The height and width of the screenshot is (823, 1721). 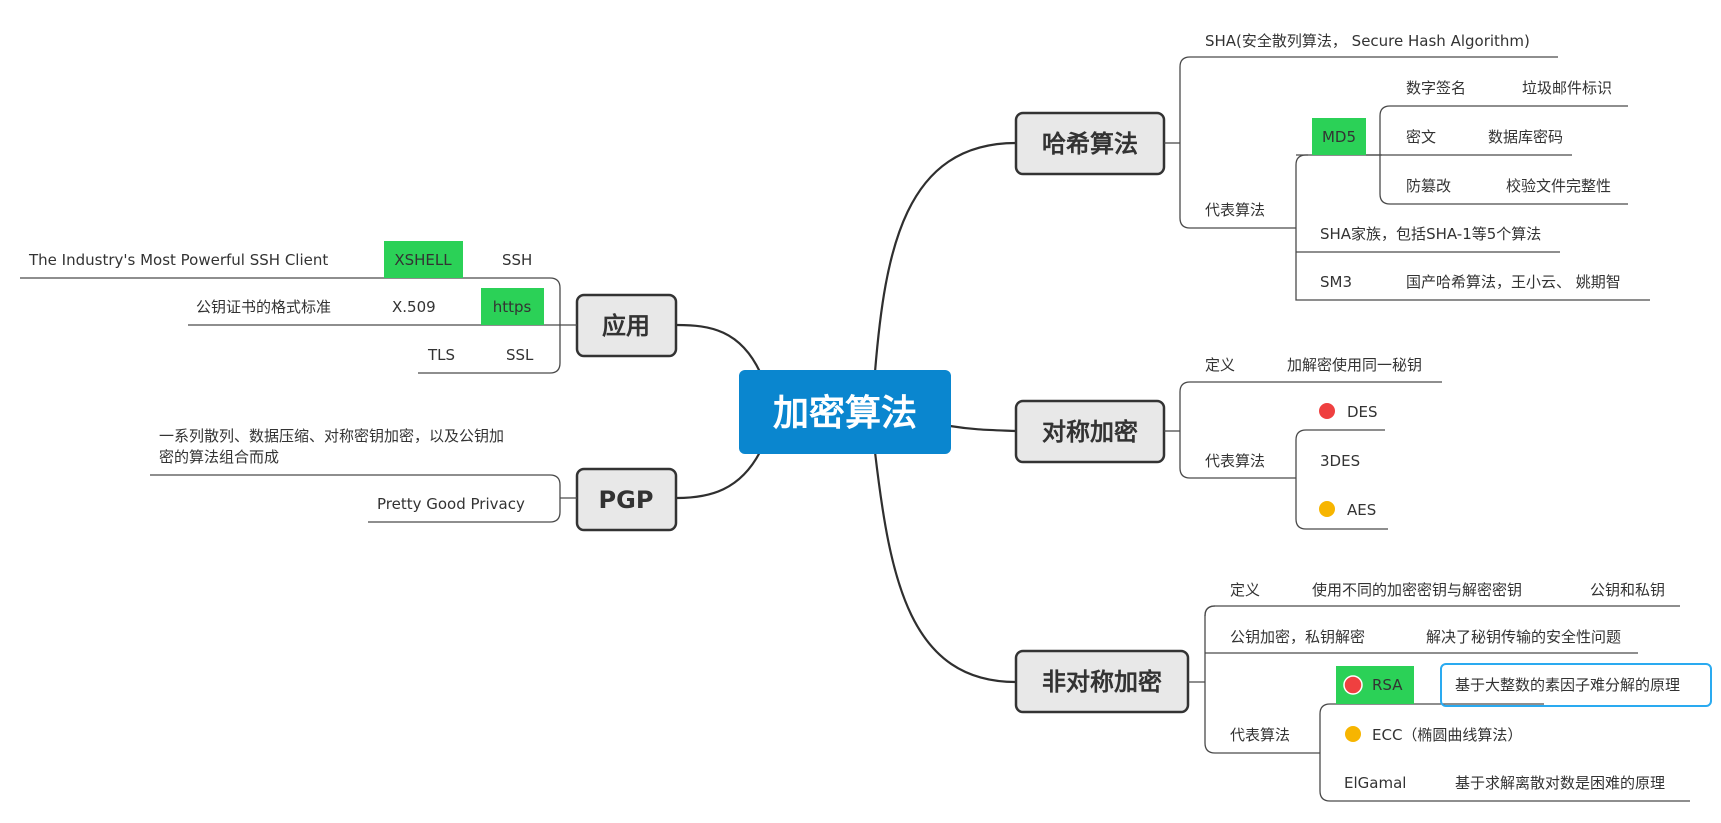 I want to click on topic-symmetric-title: 对称加密, so click(x=1090, y=432).